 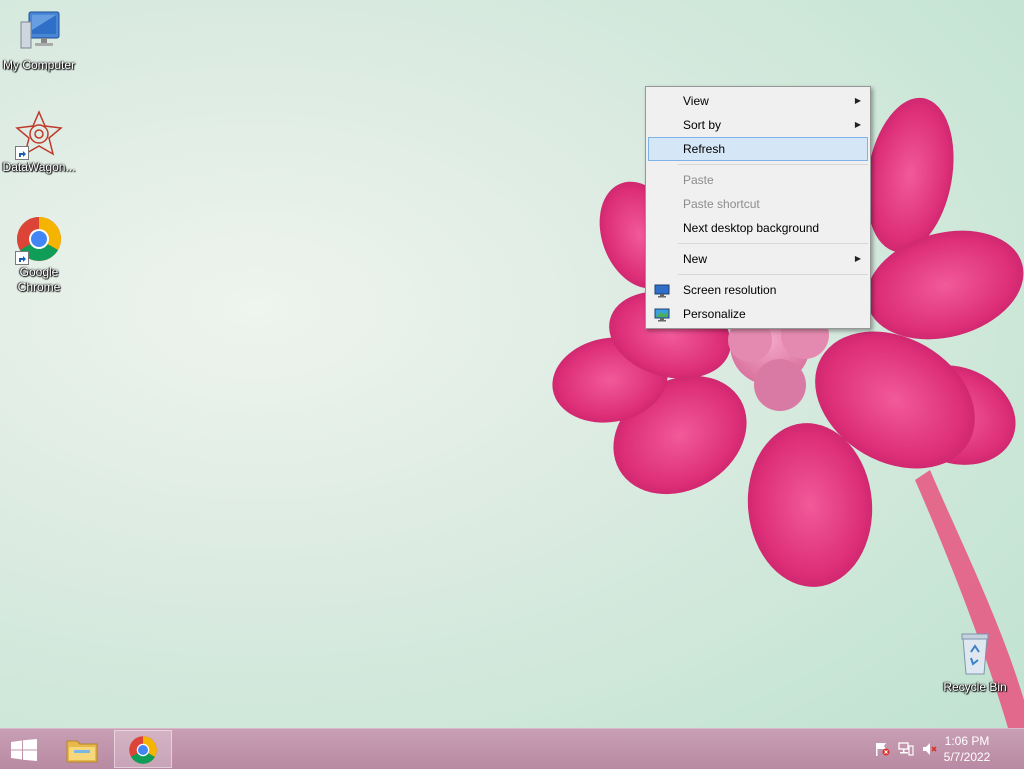 I want to click on taskbar: 1:06 PM 5/7/2022, so click(x=512, y=748).